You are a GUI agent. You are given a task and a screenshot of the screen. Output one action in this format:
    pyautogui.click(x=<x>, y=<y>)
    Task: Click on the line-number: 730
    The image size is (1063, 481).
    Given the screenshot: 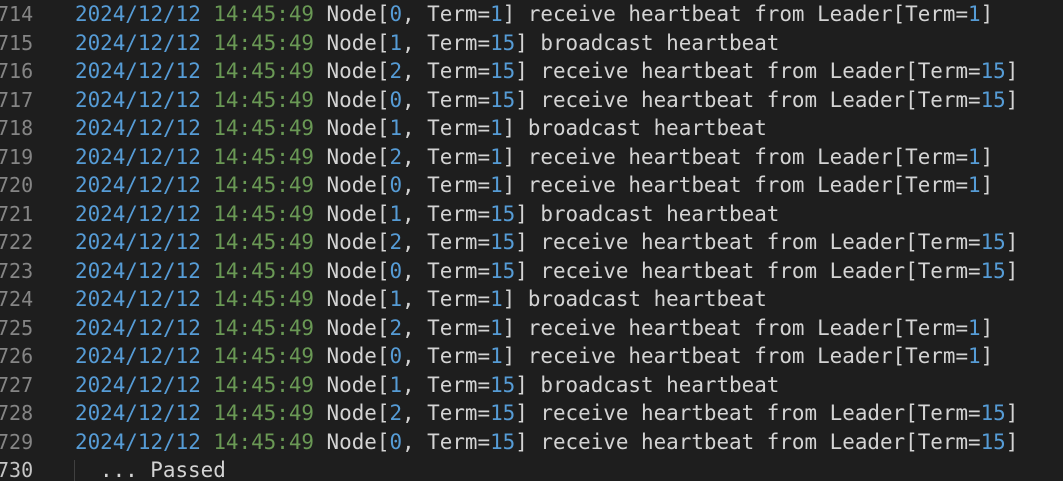 What is the action you would take?
    pyautogui.click(x=17, y=469)
    